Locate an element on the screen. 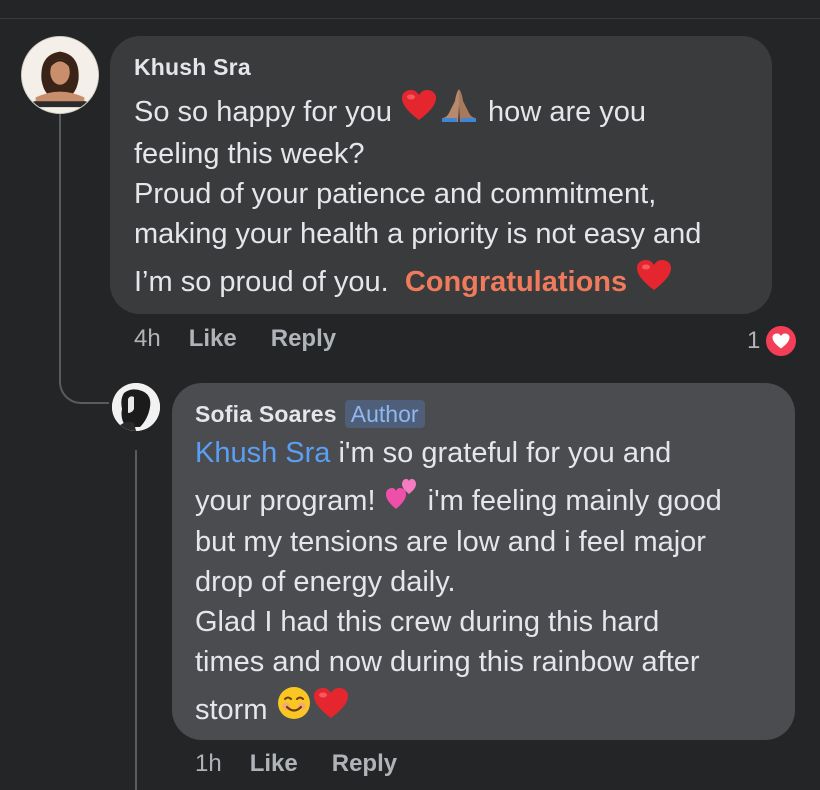 Image resolution: width=820 pixels, height=790 pixels. comment-line-text: how are you is located at coordinates (563, 112).